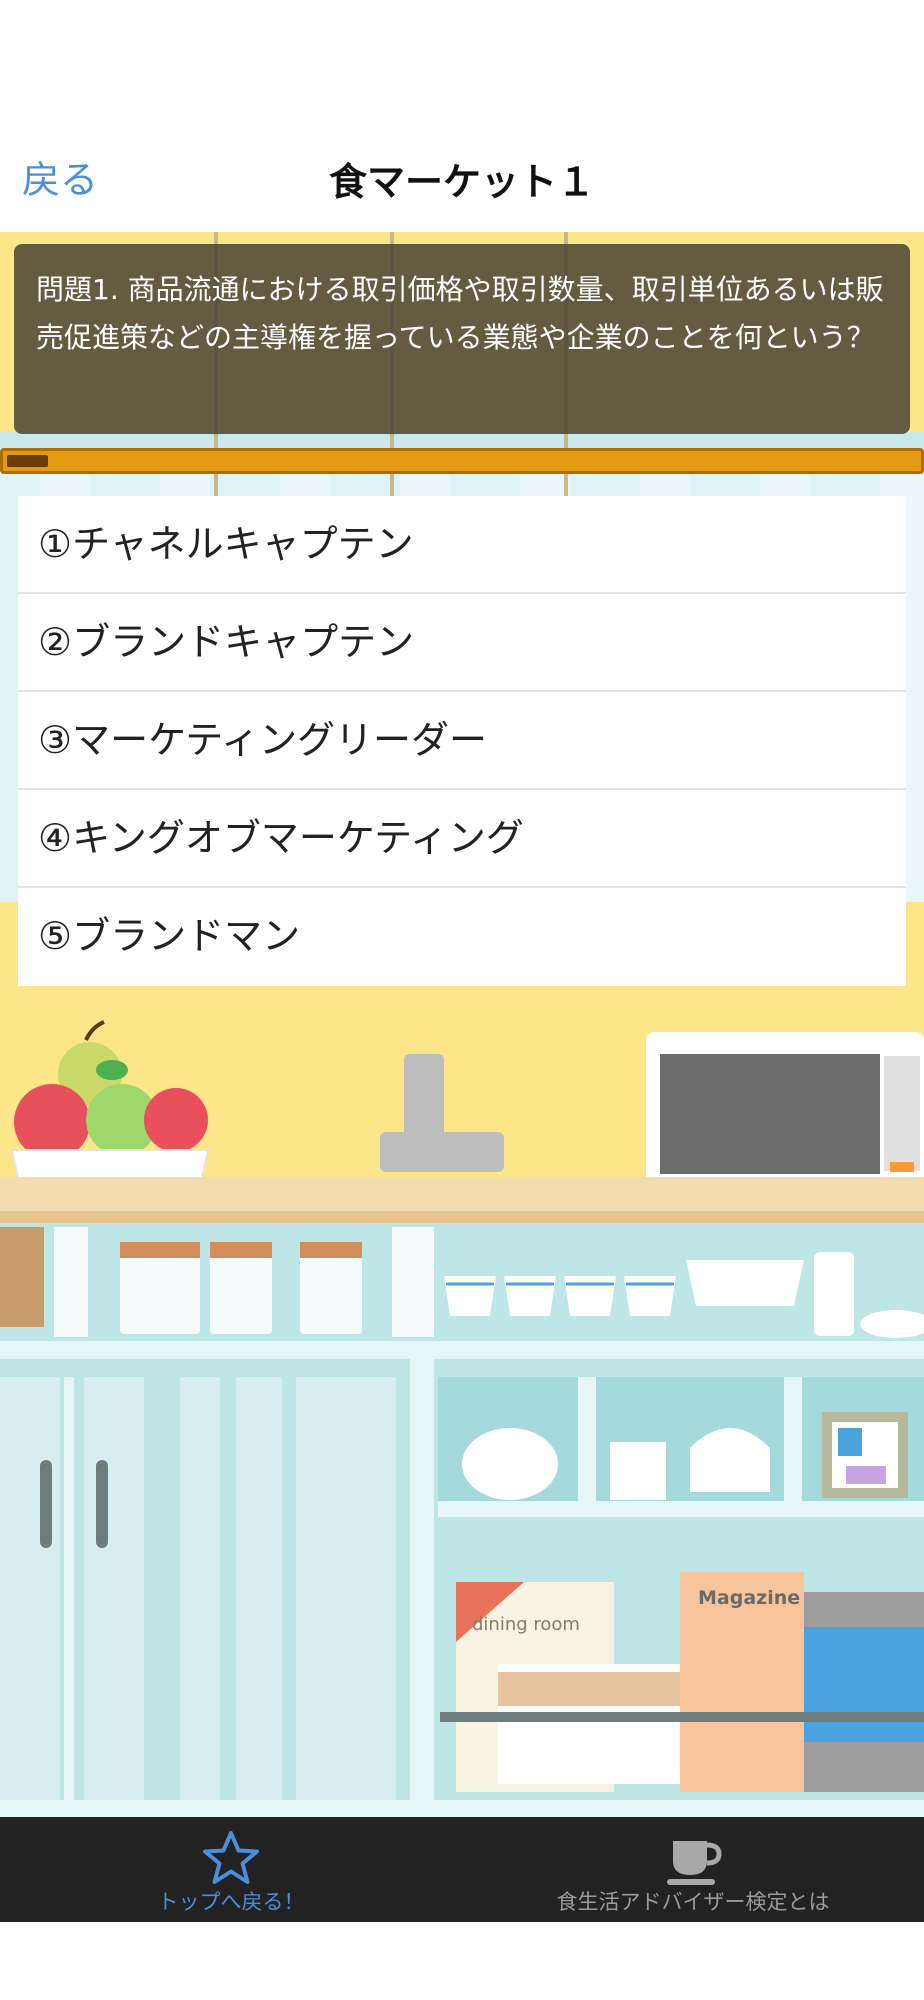 This screenshot has height=2000, width=924. Describe the element at coordinates (462, 116) in the screenshot. I see `navigation-bar: 戻る 食マーケット１` at that location.